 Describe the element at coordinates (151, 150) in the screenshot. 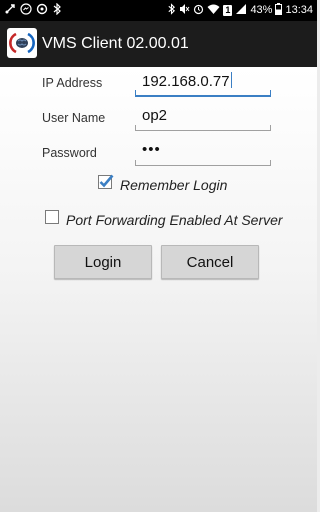

I see `password-input: •••` at that location.